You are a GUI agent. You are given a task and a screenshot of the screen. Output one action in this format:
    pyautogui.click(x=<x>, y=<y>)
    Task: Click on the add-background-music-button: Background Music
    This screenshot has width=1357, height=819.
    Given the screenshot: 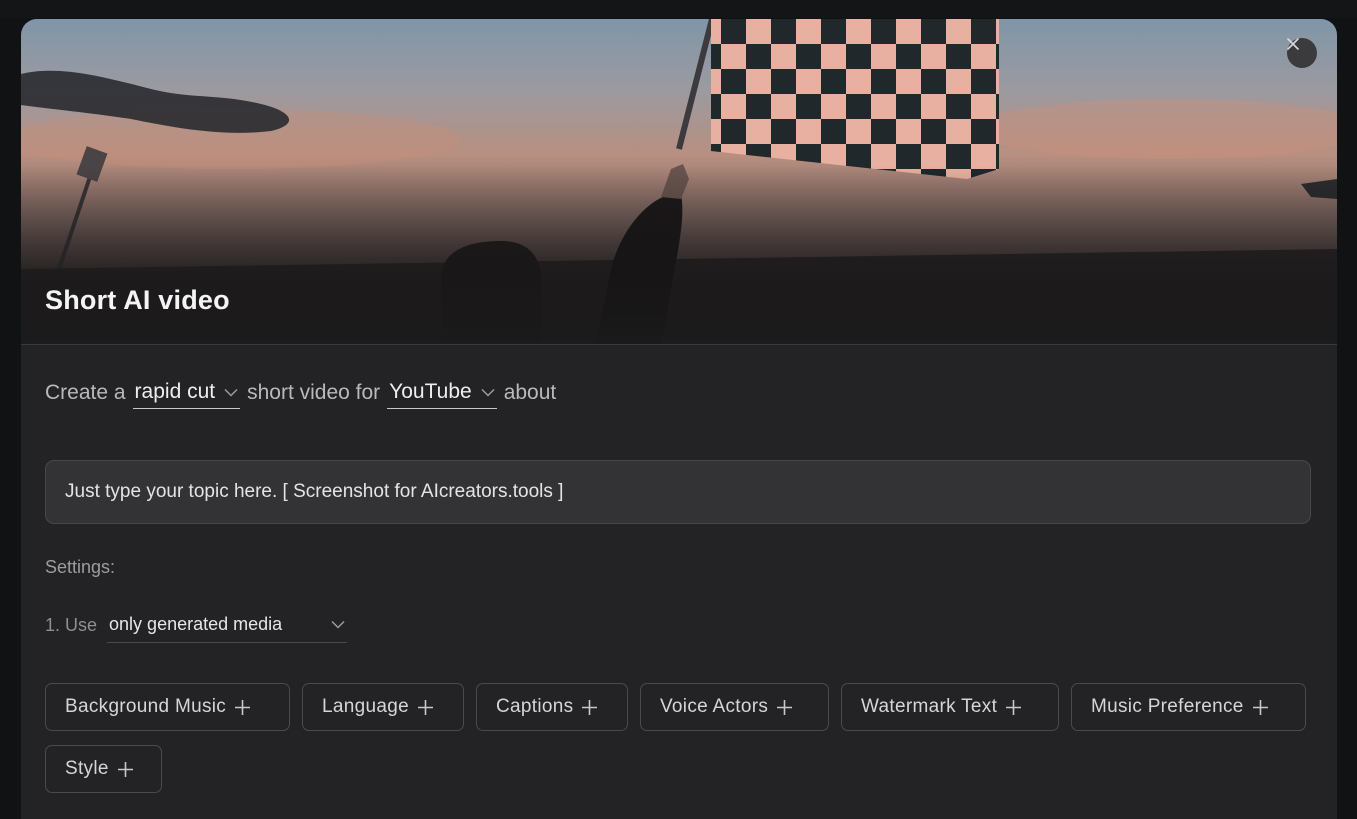 What is the action you would take?
    pyautogui.click(x=167, y=707)
    